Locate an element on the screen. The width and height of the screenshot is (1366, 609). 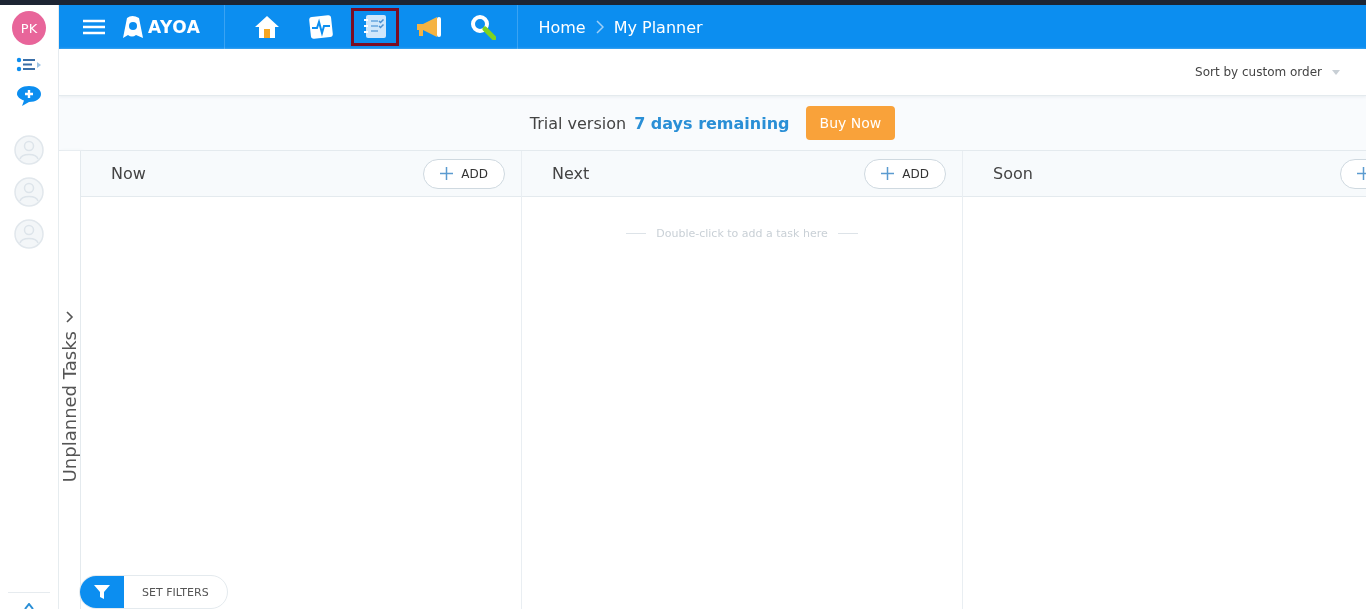
unplanned-tasks-label: Unplanned Tasks is located at coordinates (69, 407).